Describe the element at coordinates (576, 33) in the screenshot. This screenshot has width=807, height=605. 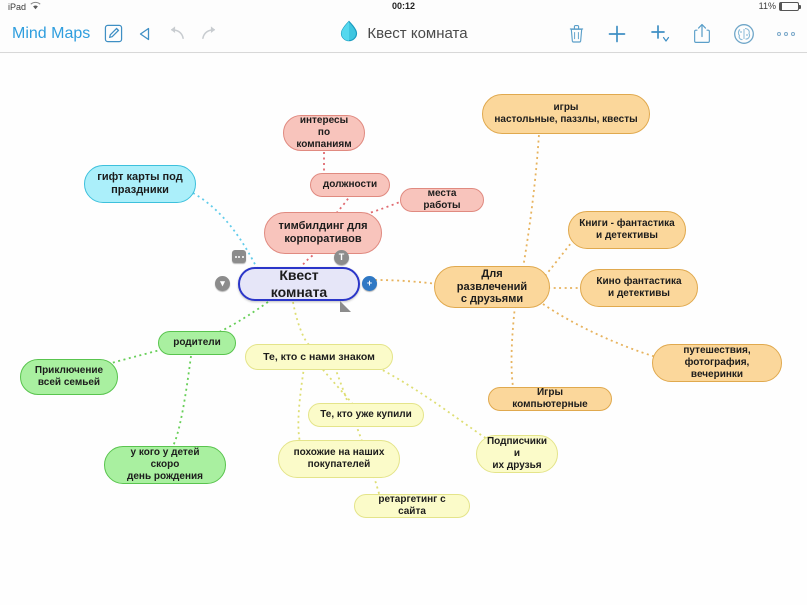
I see `trash-icon` at that location.